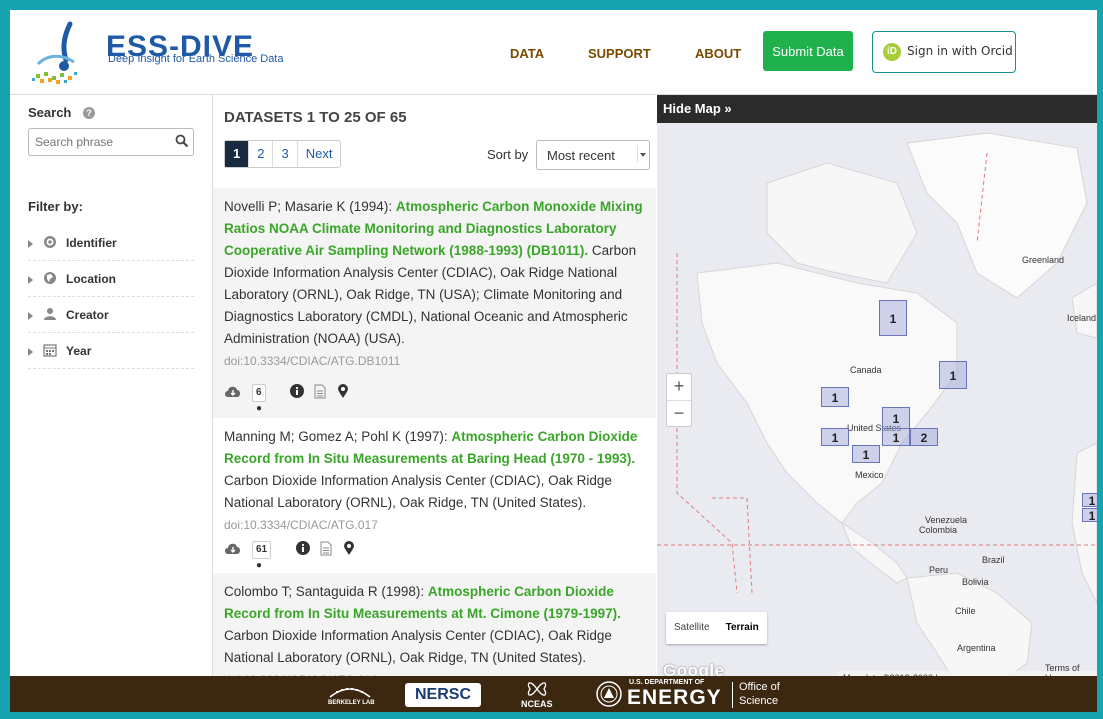  Describe the element at coordinates (259, 408) in the screenshot. I see `eye-icon: ●` at that location.